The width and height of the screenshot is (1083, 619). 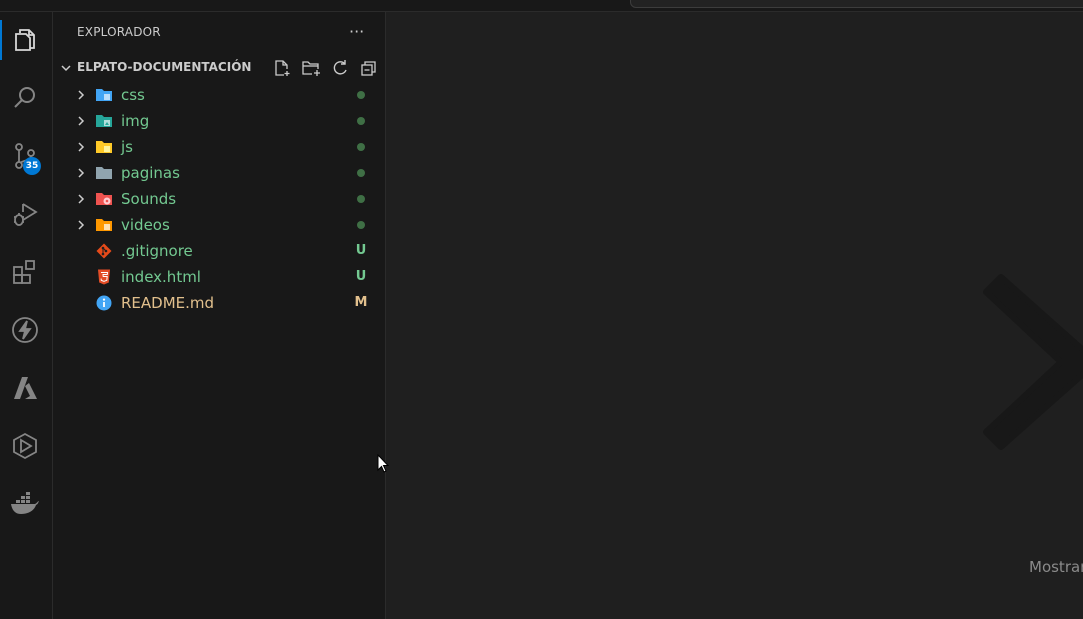 I want to click on collapse-folders-button, so click(x=369, y=68).